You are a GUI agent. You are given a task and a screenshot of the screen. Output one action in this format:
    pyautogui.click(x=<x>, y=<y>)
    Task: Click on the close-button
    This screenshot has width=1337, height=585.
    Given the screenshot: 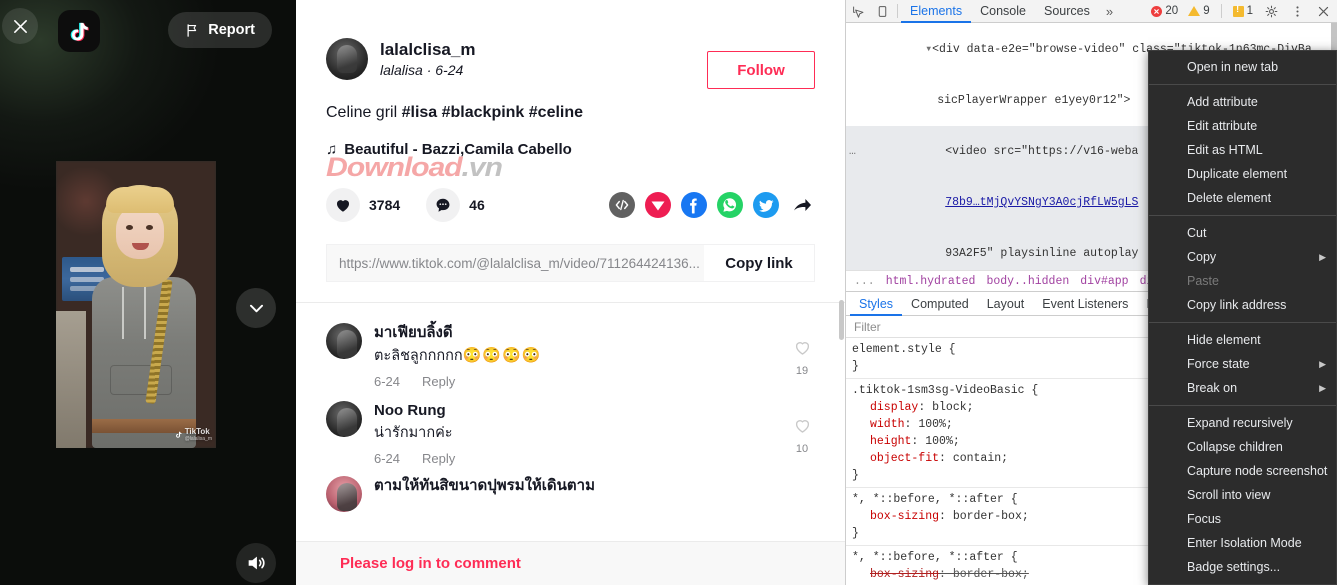 What is the action you would take?
    pyautogui.click(x=20, y=26)
    